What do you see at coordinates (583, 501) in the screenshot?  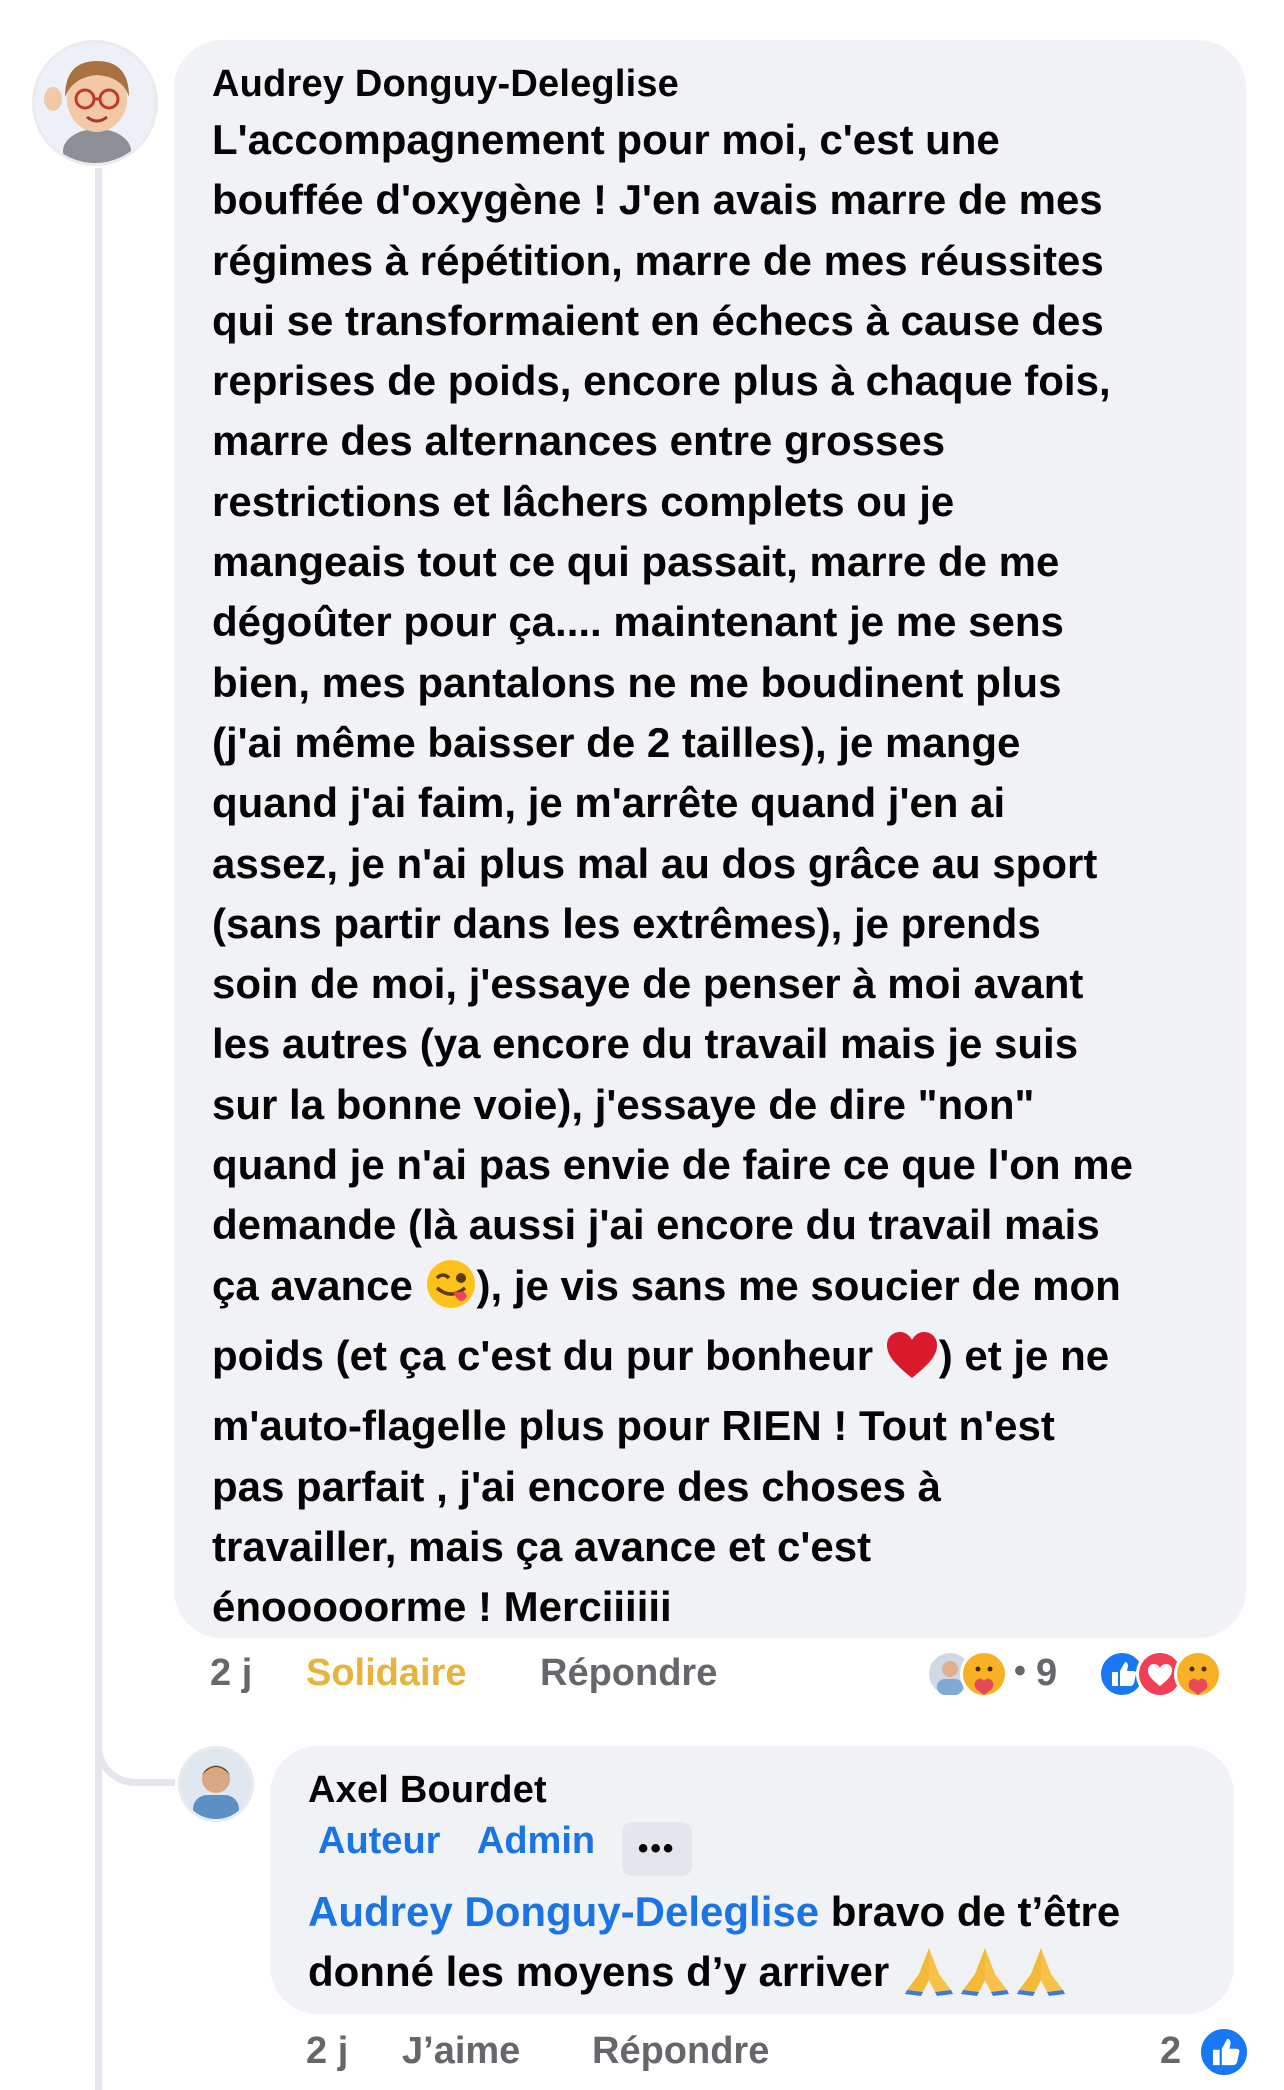 I see `comment-line: restrictions et lâchers complets ou je` at bounding box center [583, 501].